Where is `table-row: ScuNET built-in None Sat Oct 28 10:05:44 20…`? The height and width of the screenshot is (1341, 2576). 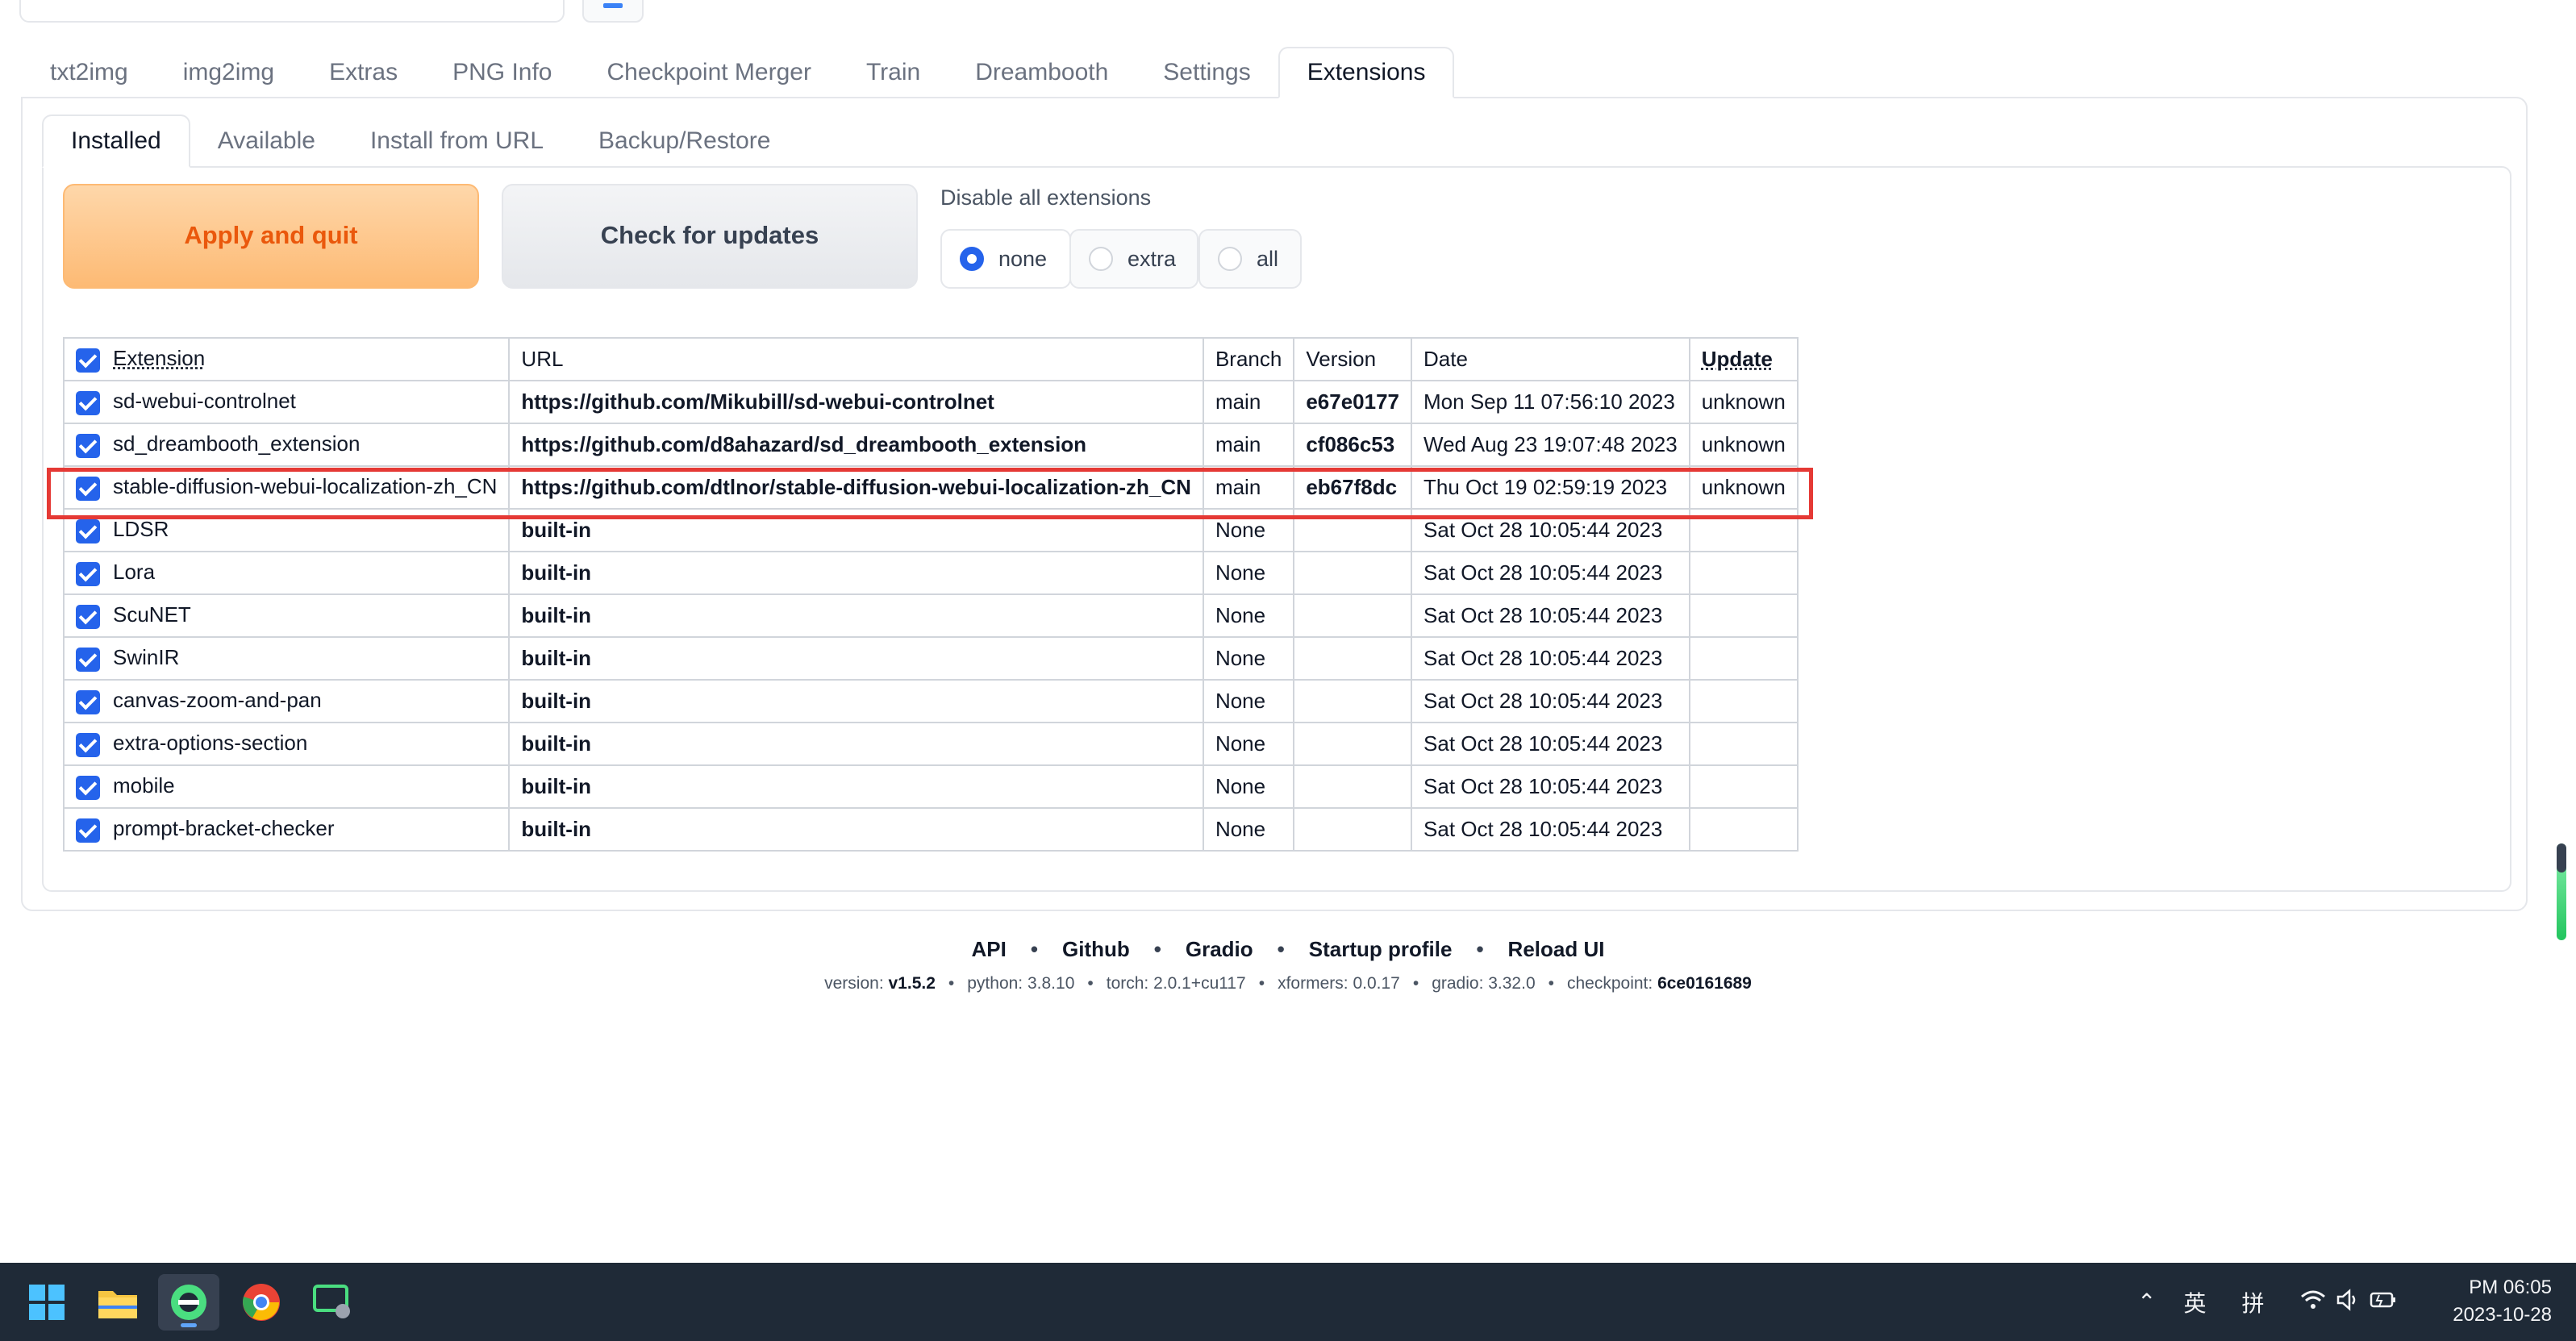
table-row: ScuNET built-in None Sat Oct 28 10:05:44 20… is located at coordinates (930, 615).